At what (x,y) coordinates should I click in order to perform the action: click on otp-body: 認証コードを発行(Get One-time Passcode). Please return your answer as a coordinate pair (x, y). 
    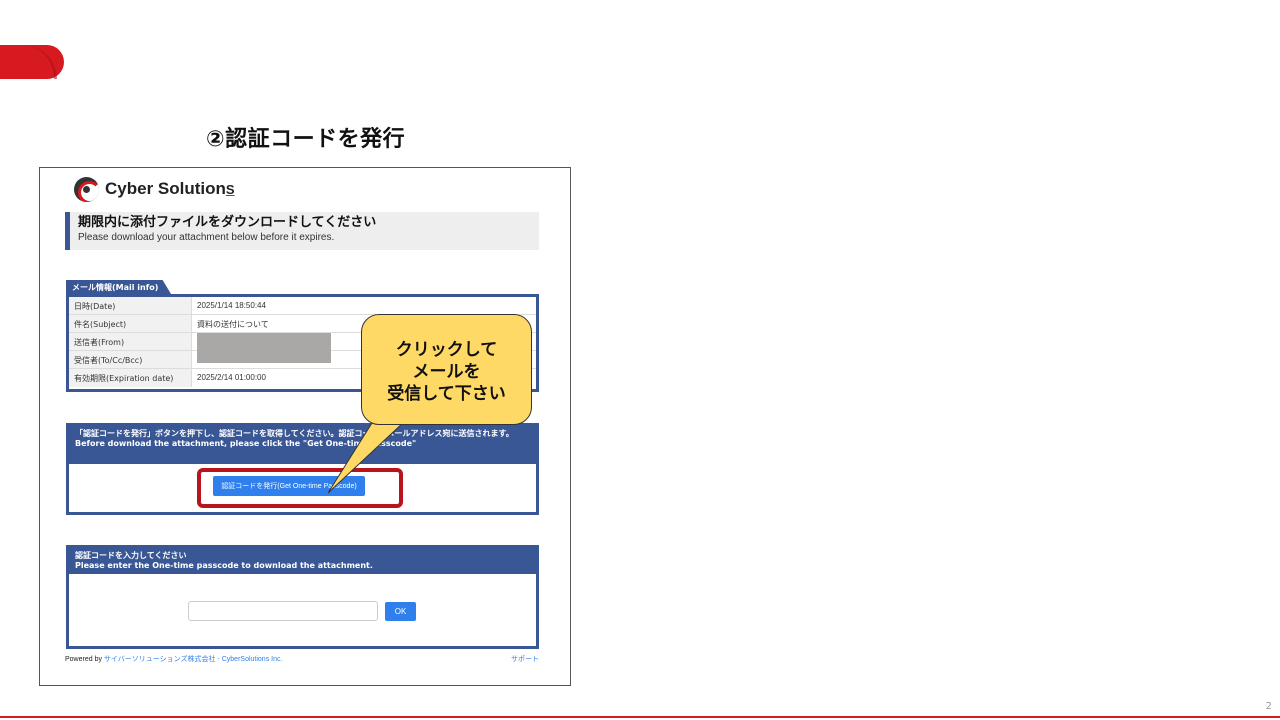
    Looking at the image, I should click on (302, 488).